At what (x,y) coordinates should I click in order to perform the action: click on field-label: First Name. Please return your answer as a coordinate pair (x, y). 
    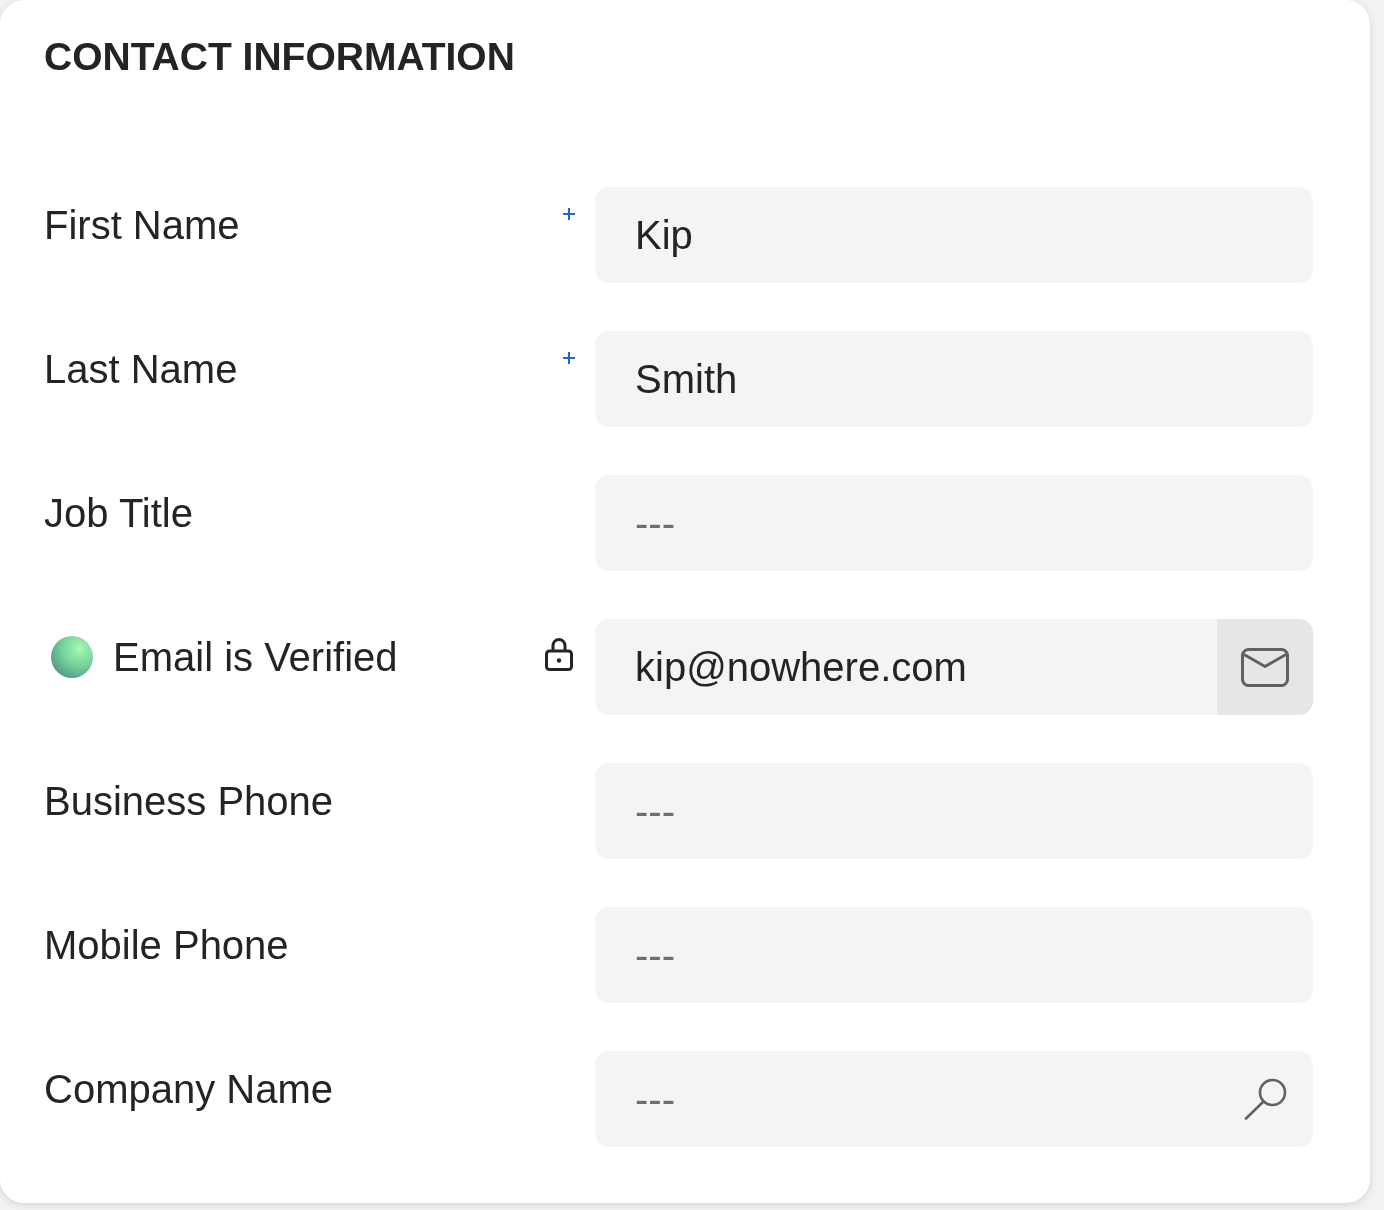
    Looking at the image, I should click on (142, 225).